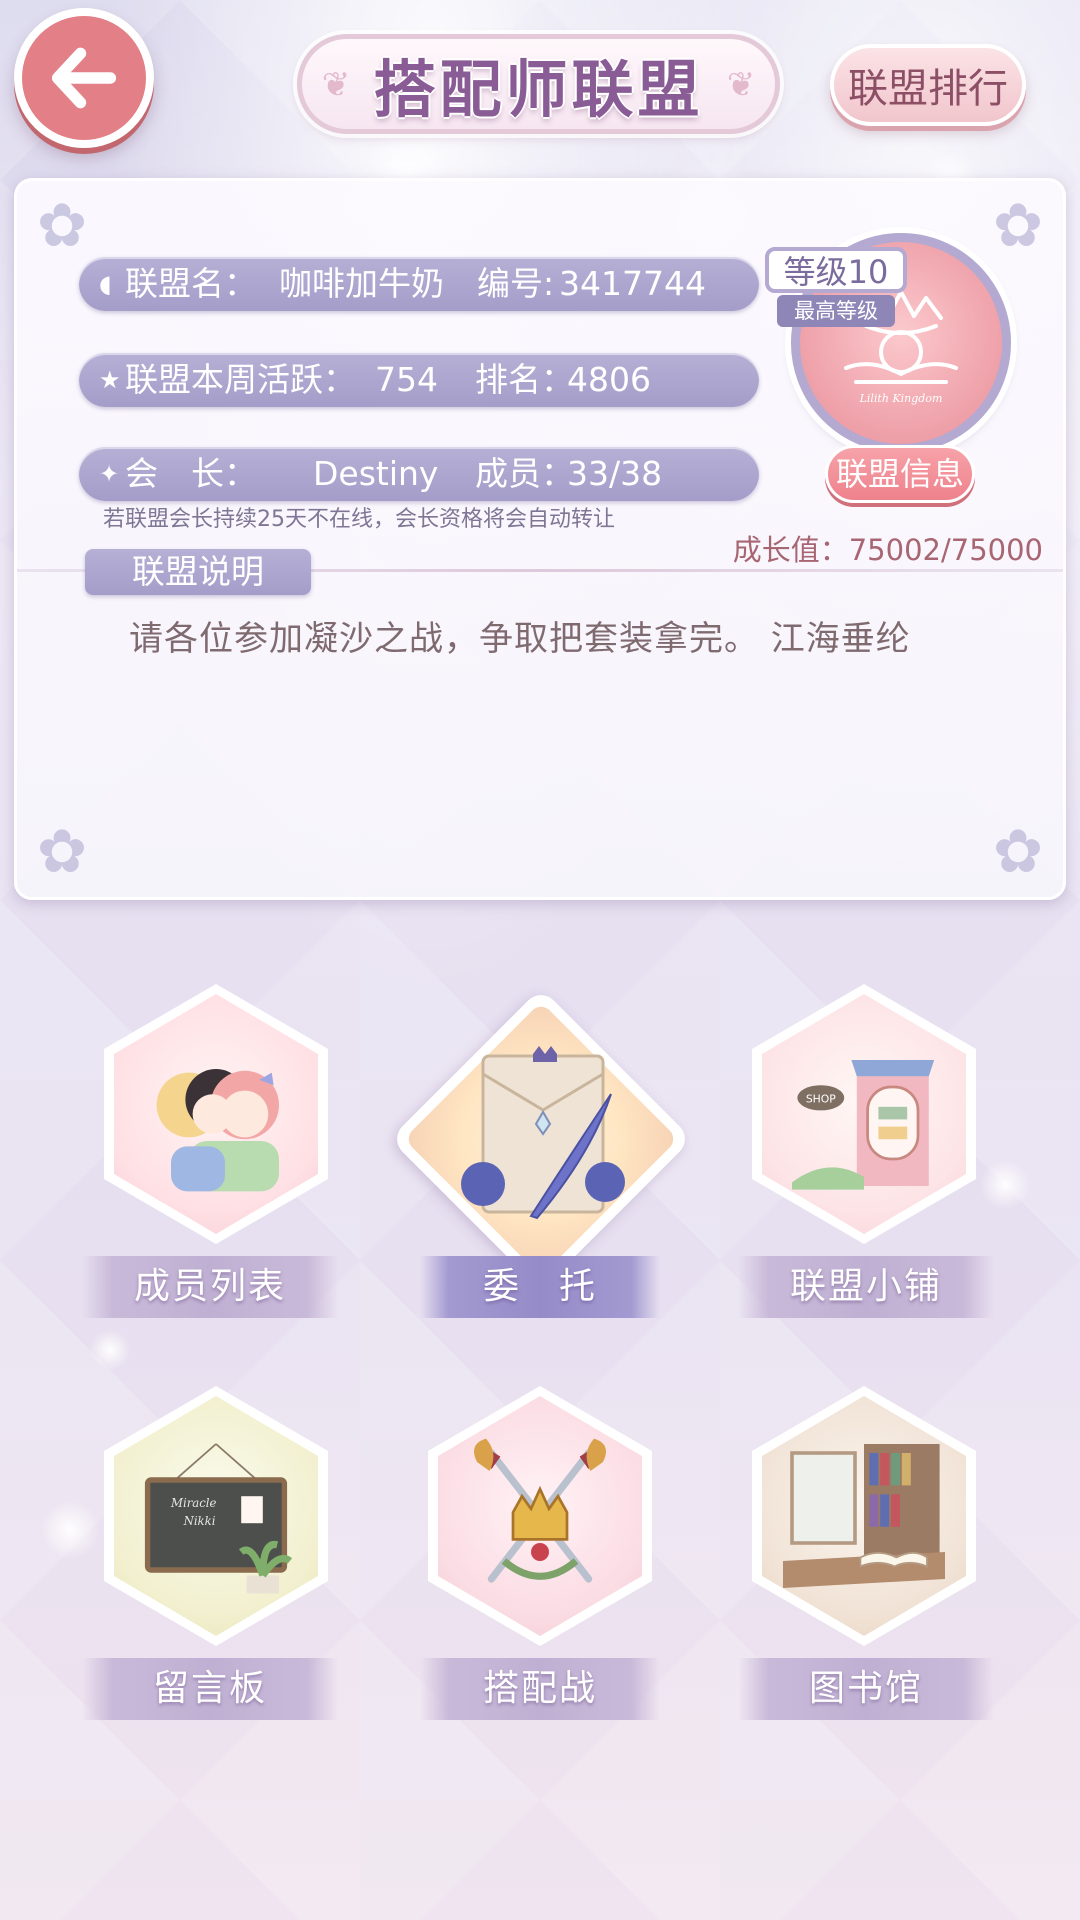  What do you see at coordinates (543, 1133) in the screenshot?
I see `commission-icon` at bounding box center [543, 1133].